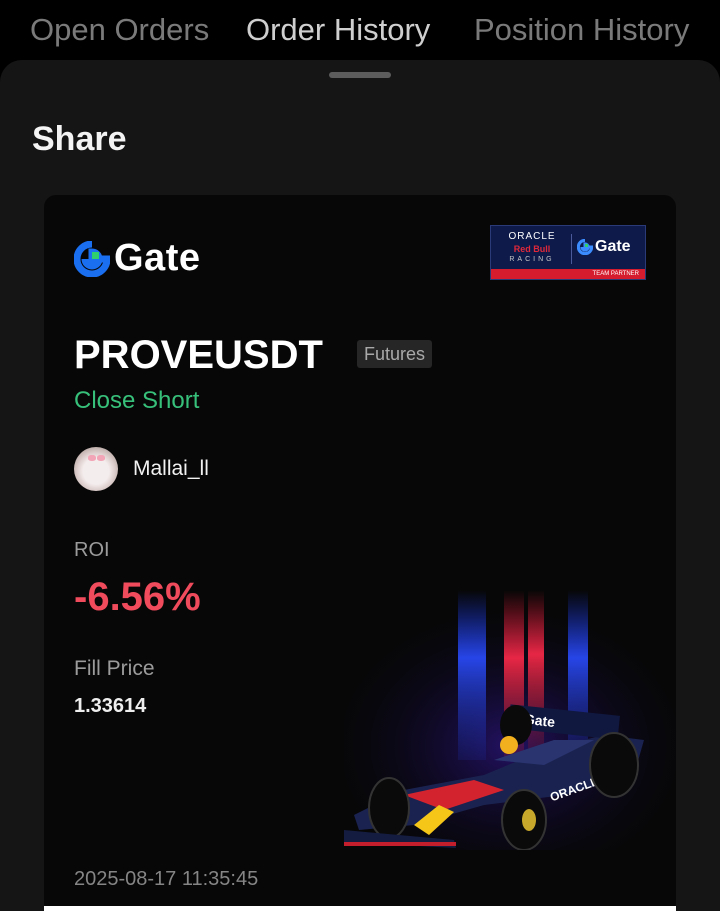  What do you see at coordinates (532, 259) in the screenshot?
I see `partner-racing: RACING` at bounding box center [532, 259].